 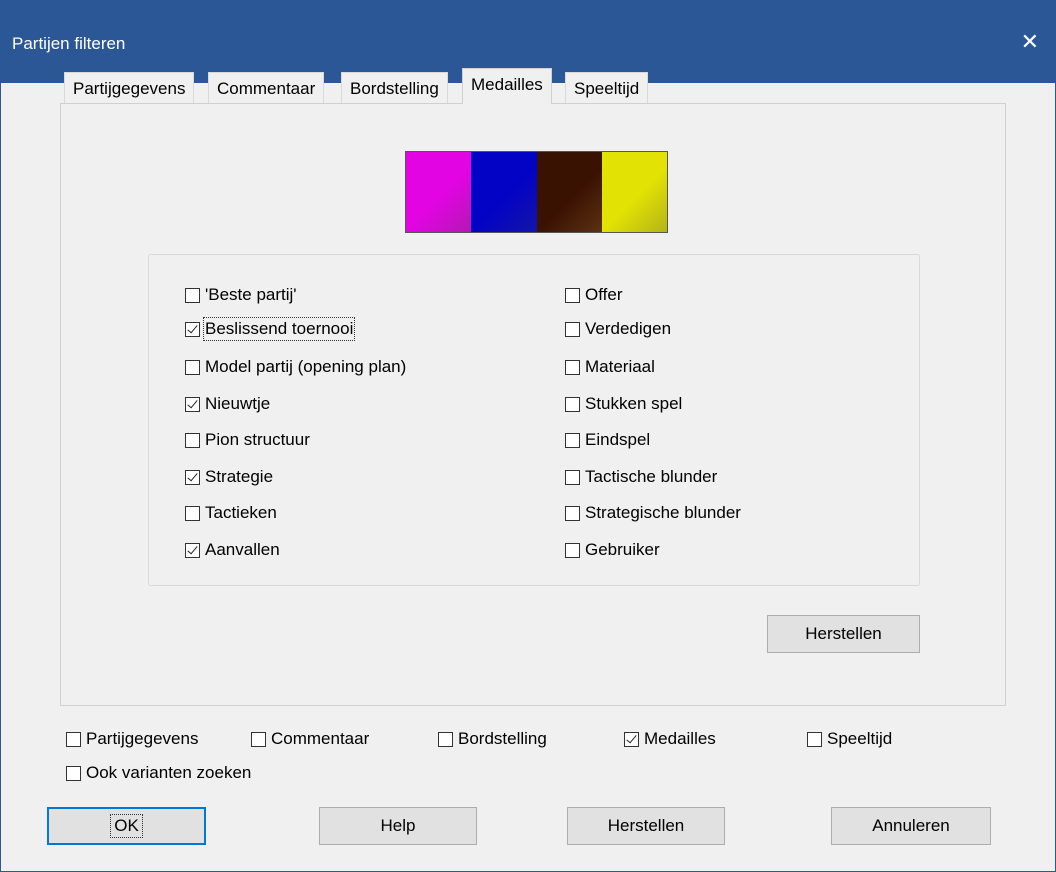 I want to click on medal-eindspel-checkbox: Eindspel, so click(x=607, y=440).